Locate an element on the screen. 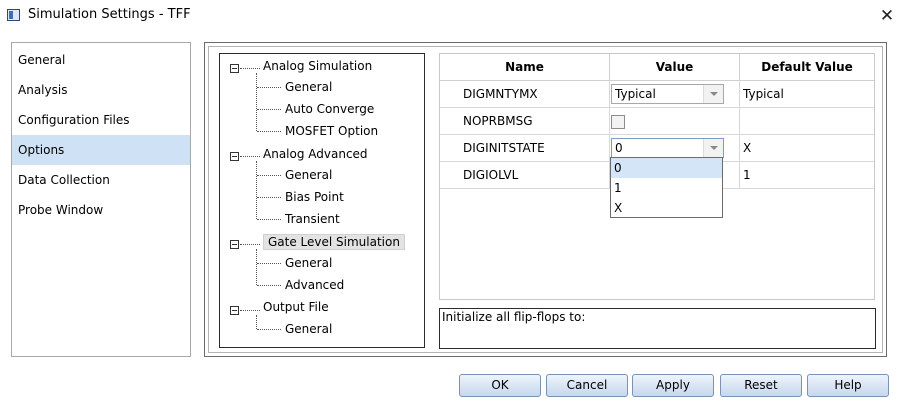 The image size is (902, 412). nav-item-probe-window: Probe Window is located at coordinates (101, 210).